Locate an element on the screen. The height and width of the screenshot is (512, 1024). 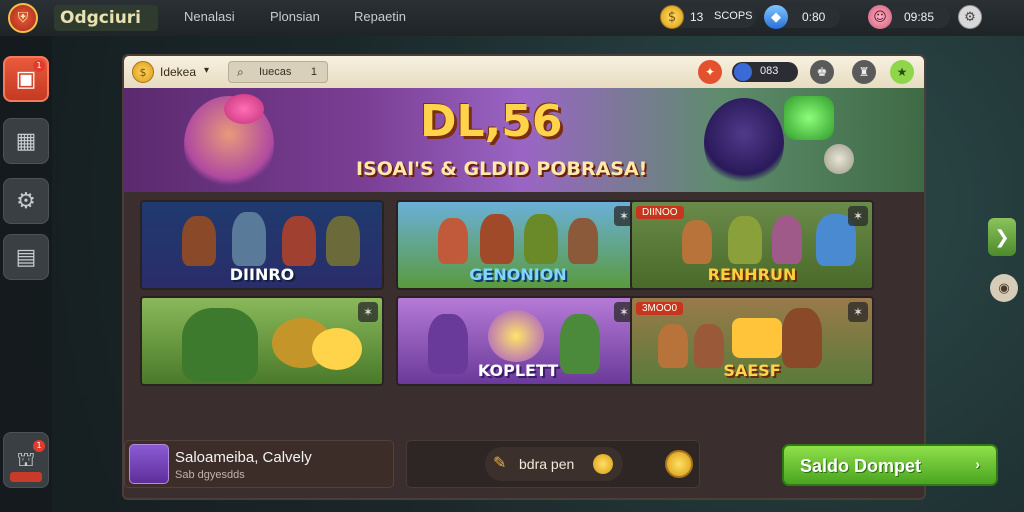
gem-icon: ◆ is located at coordinates (776, 17).